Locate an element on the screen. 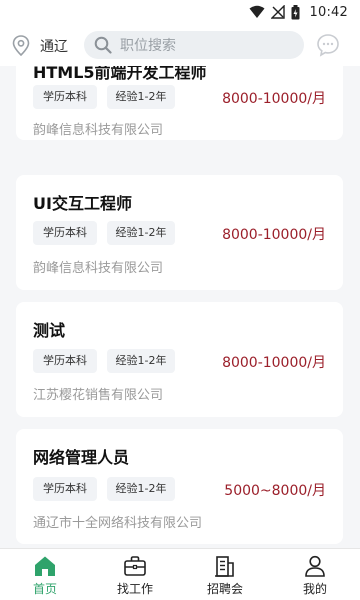 This screenshot has height=600, width=360. tab-label: 我的 is located at coordinates (314, 589).